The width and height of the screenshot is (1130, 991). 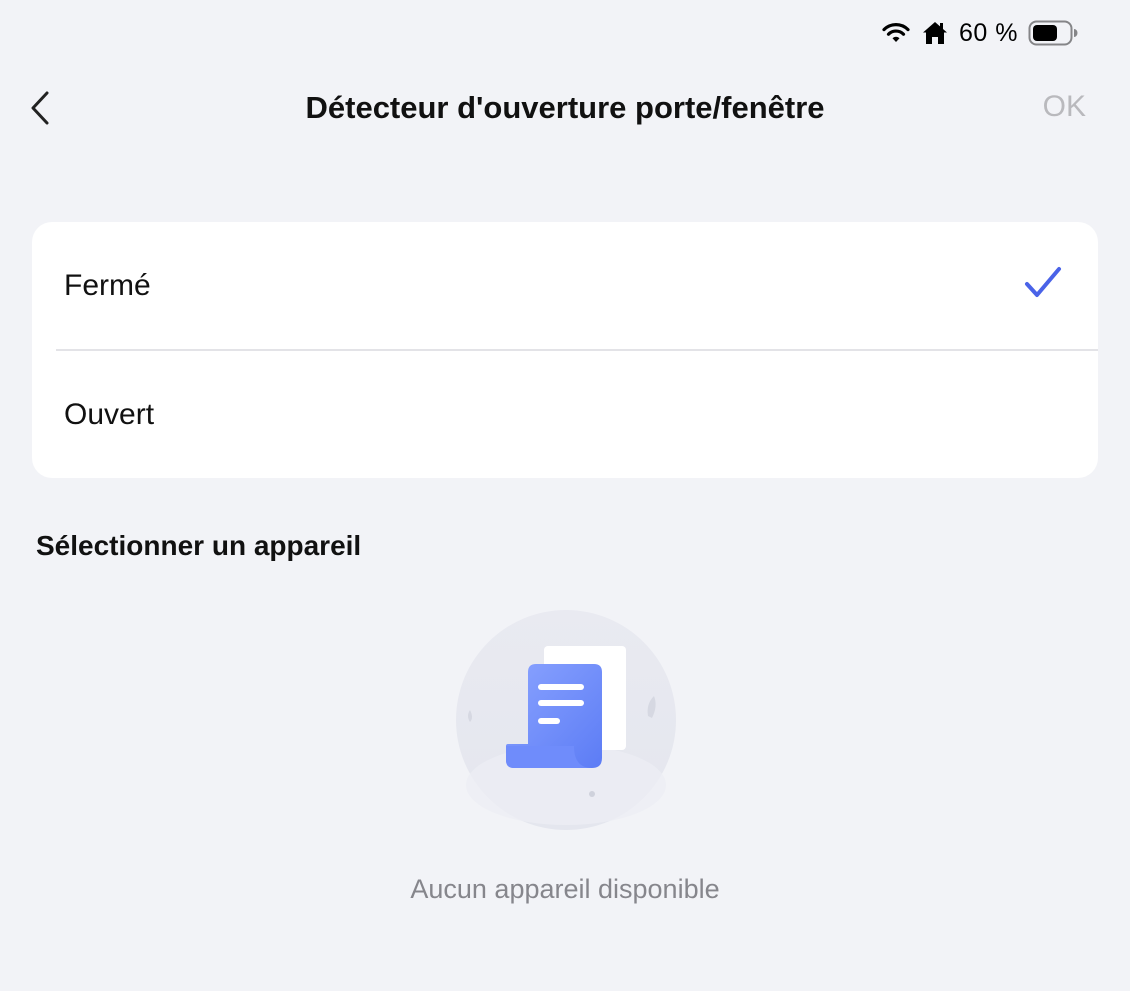 I want to click on checkmark-icon, so click(x=1043, y=285).